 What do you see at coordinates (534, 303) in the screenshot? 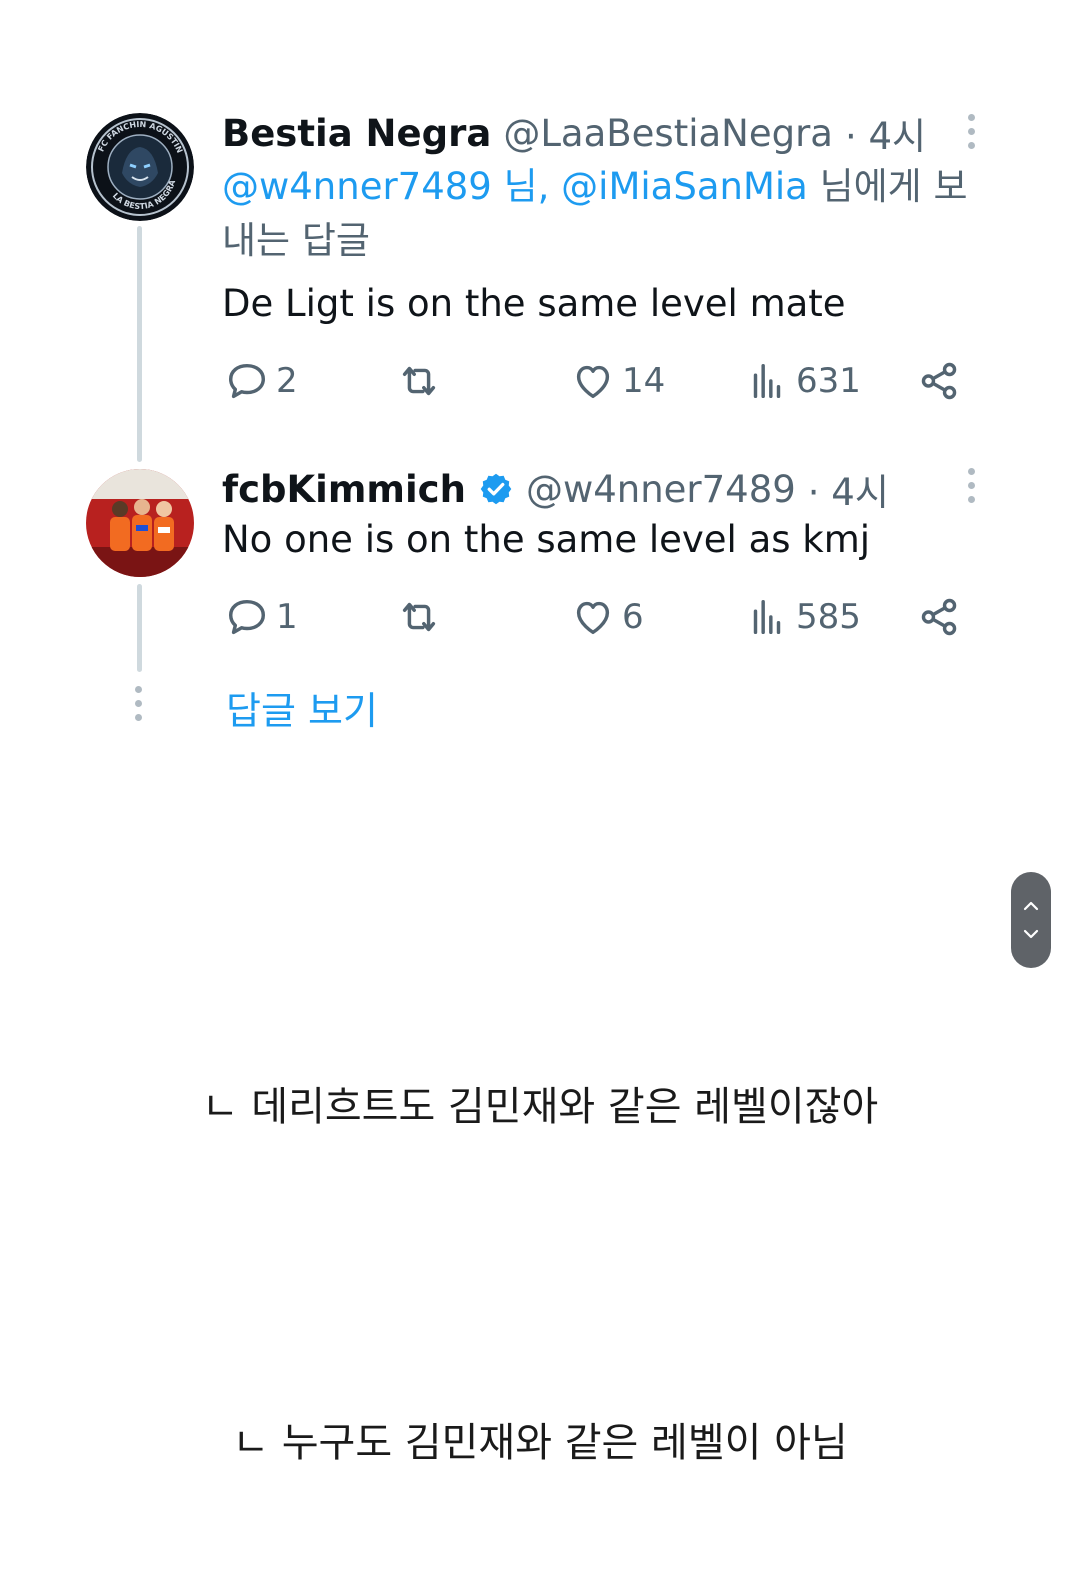
I see `tweet-text: De Ligt is on the same level mate` at bounding box center [534, 303].